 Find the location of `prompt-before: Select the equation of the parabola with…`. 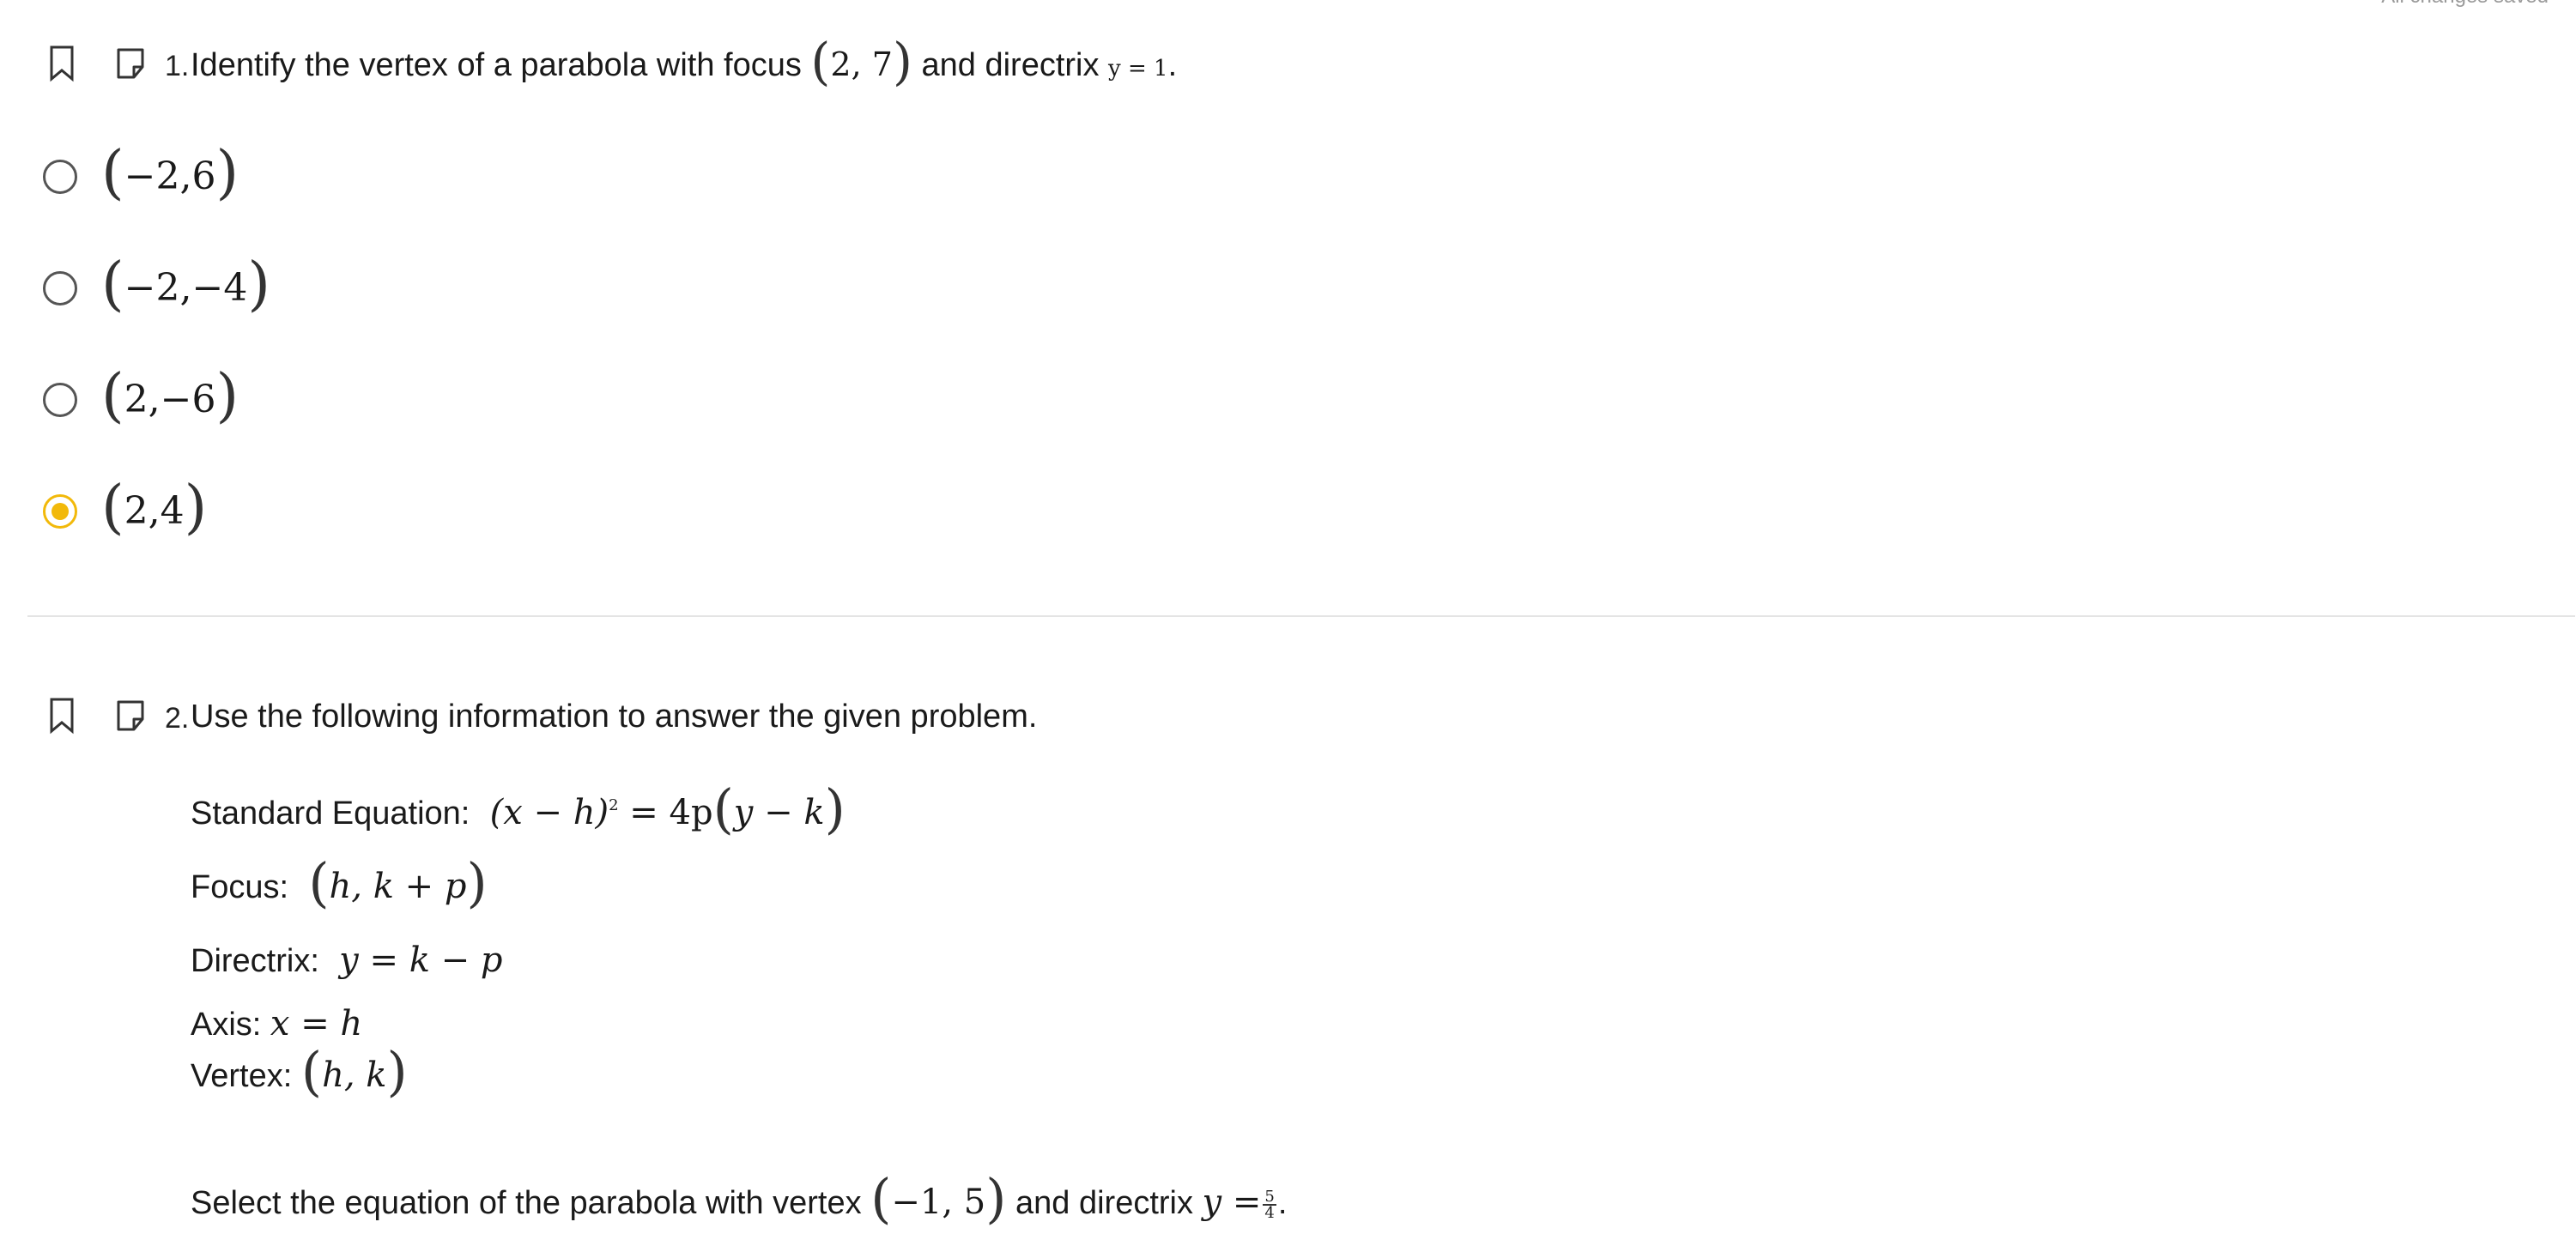

prompt-before: Select the equation of the parabola with… is located at coordinates (526, 1203).